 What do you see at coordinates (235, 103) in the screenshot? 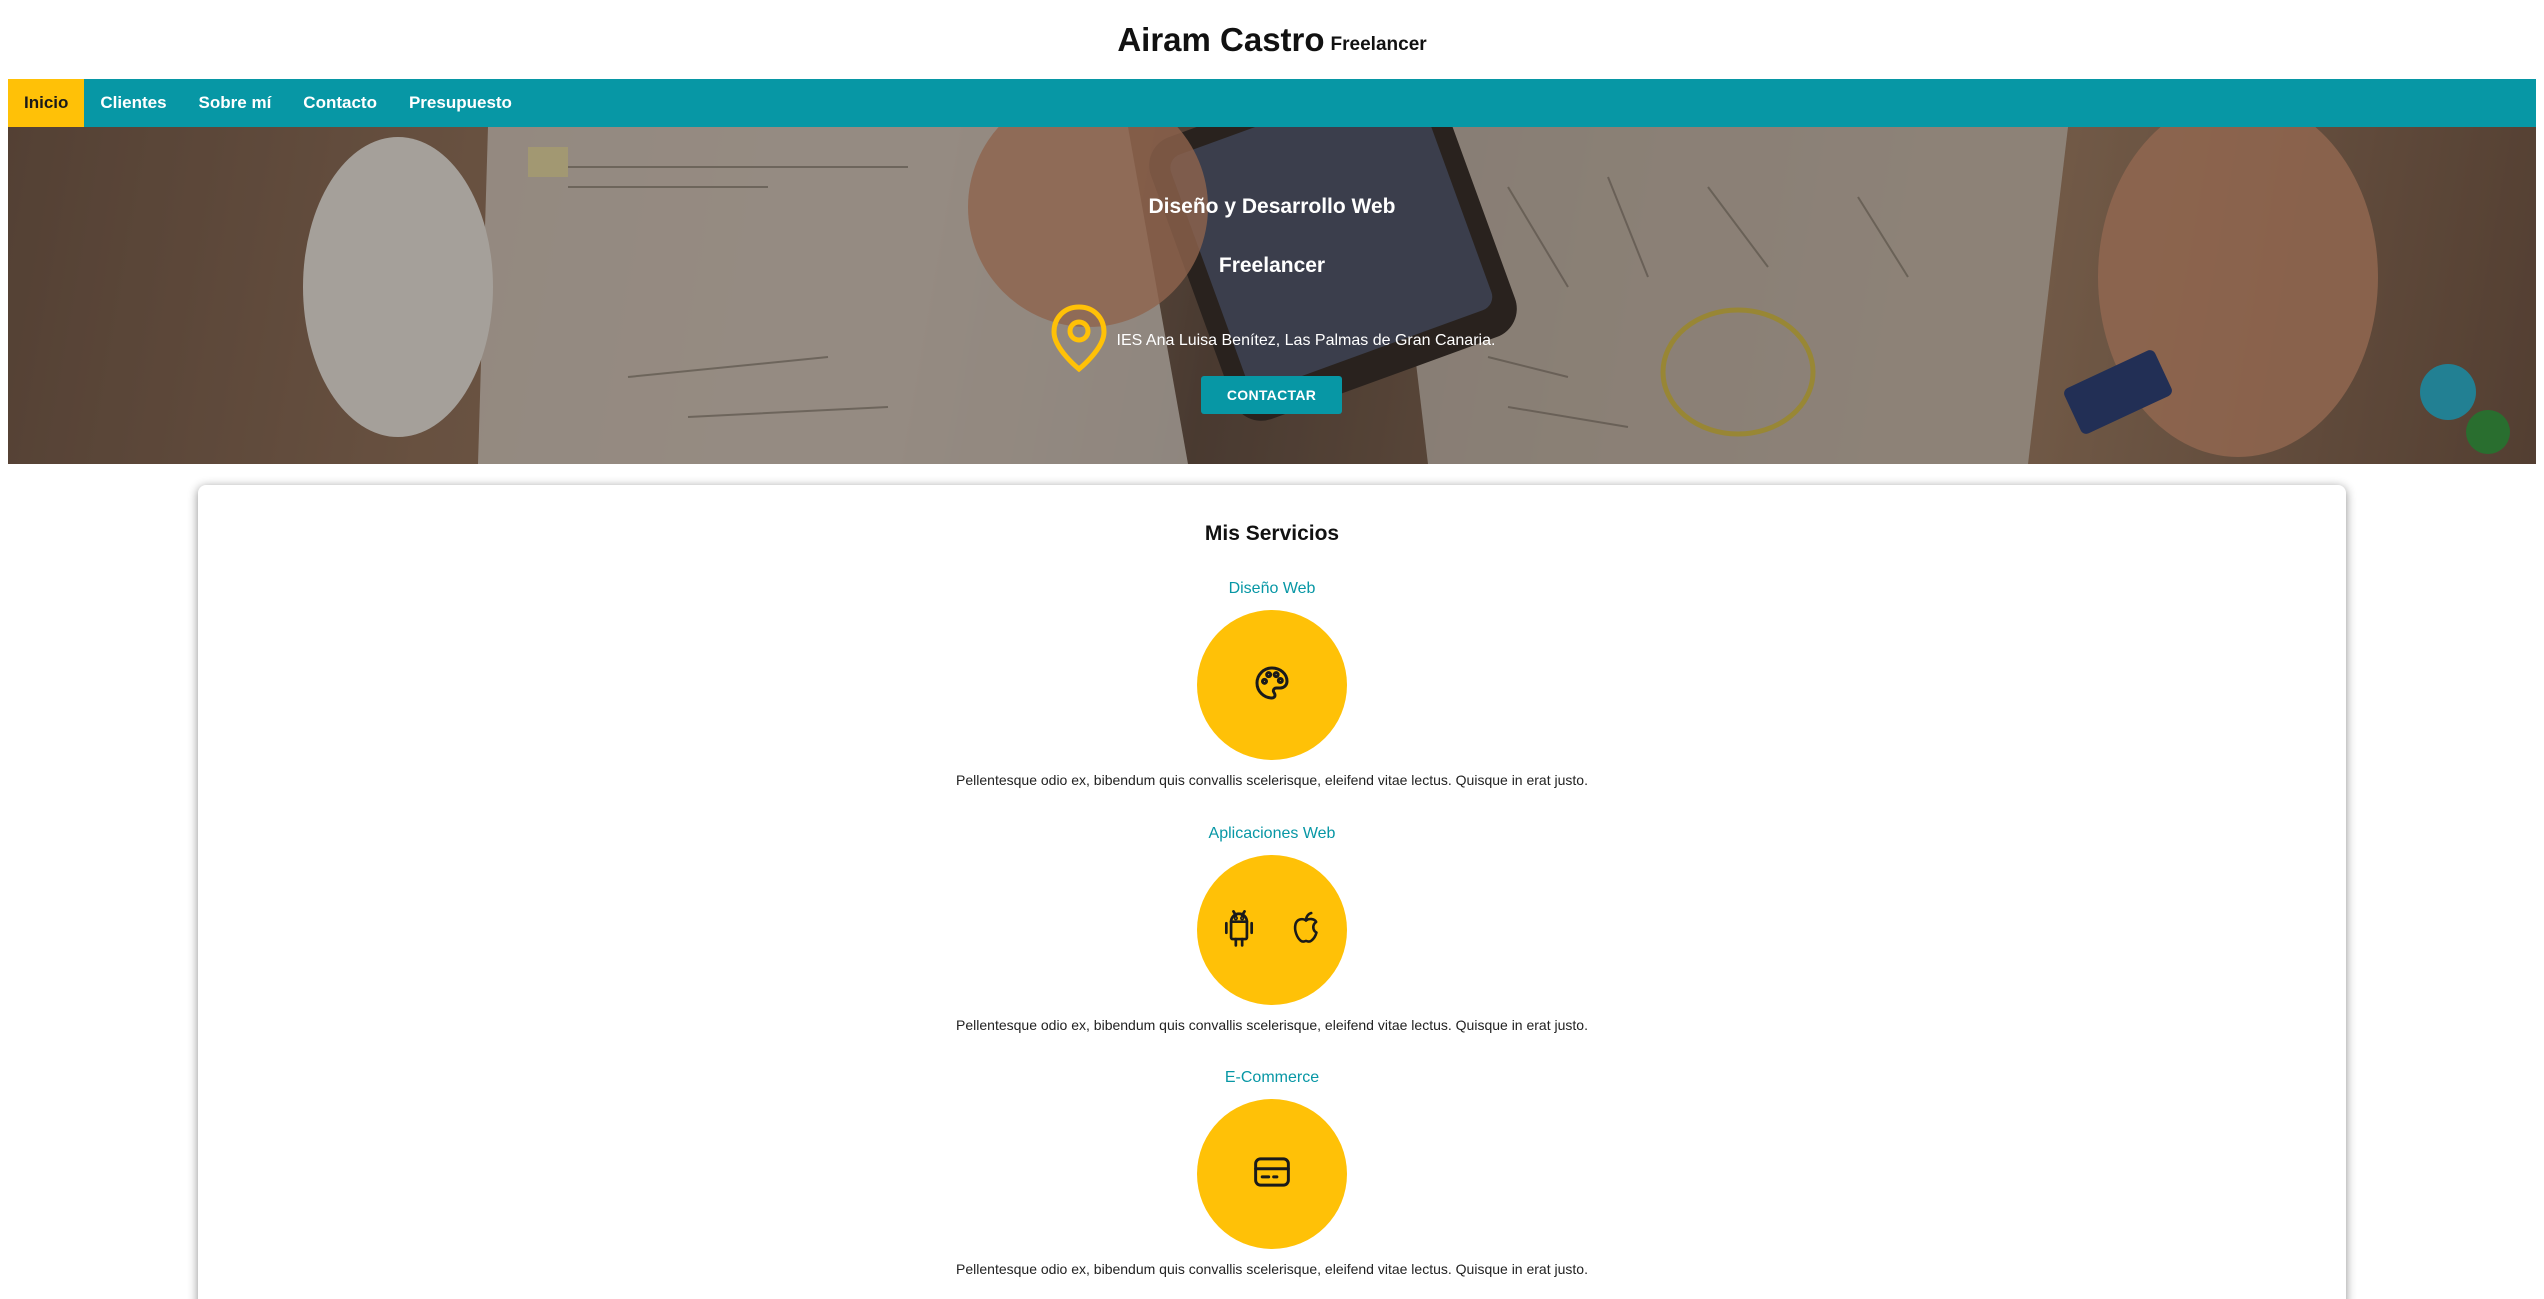
I see `nav-item-sobre-mi: Sobre mí` at bounding box center [235, 103].